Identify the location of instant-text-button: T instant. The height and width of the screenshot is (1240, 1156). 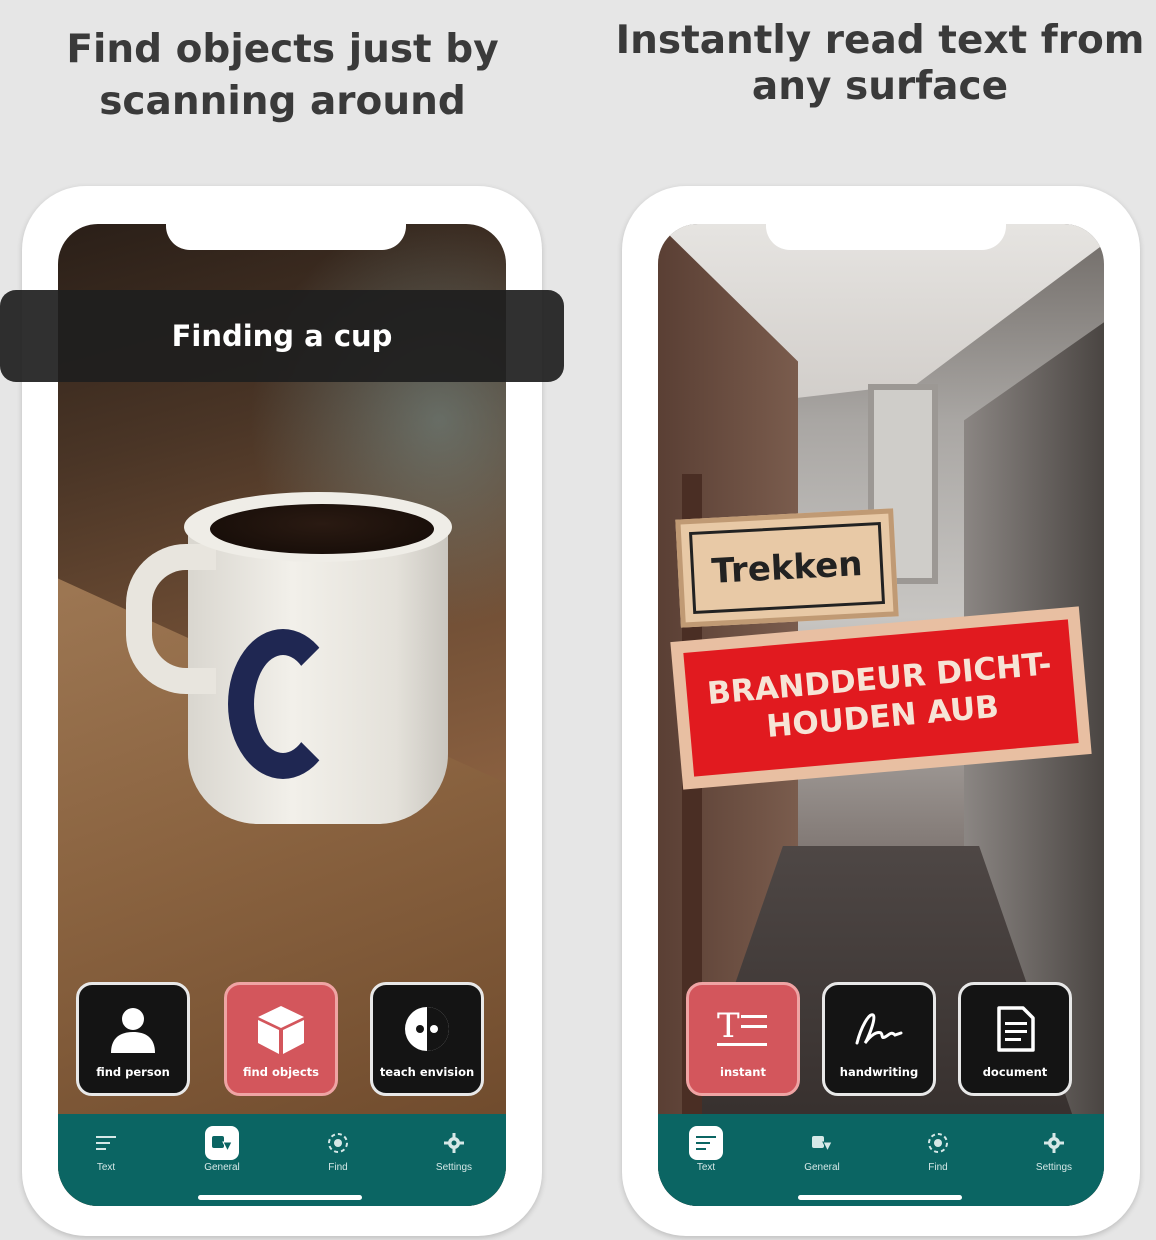
(743, 1039).